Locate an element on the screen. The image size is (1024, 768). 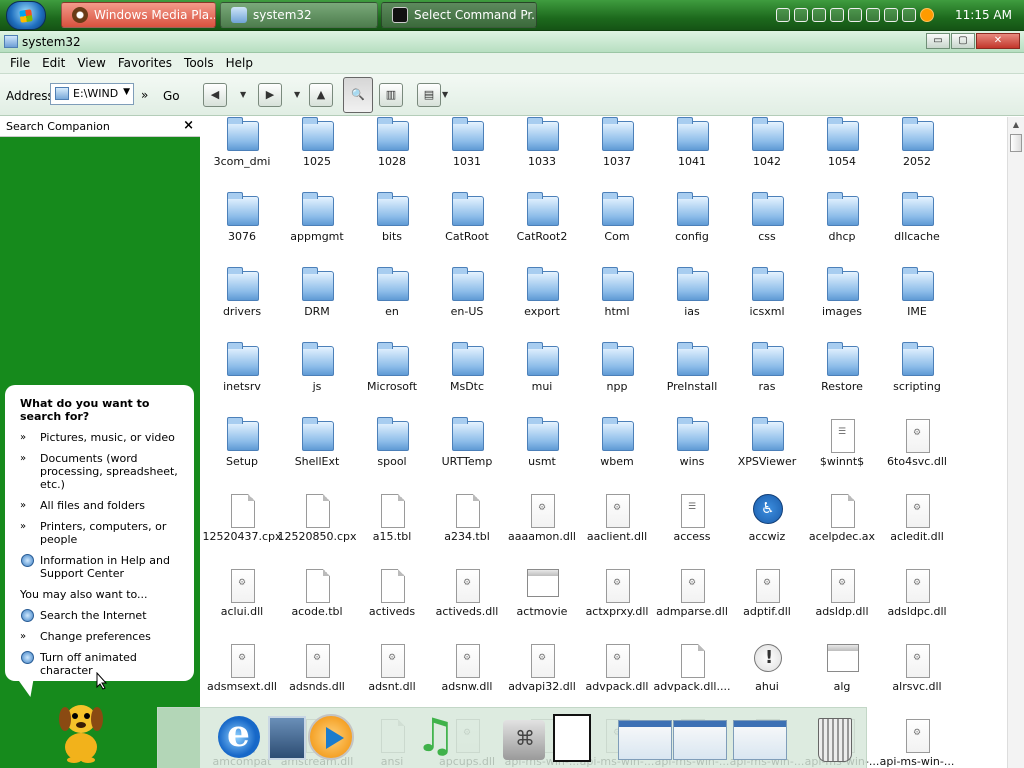
alarm-icon is located at coordinates (801, 15).